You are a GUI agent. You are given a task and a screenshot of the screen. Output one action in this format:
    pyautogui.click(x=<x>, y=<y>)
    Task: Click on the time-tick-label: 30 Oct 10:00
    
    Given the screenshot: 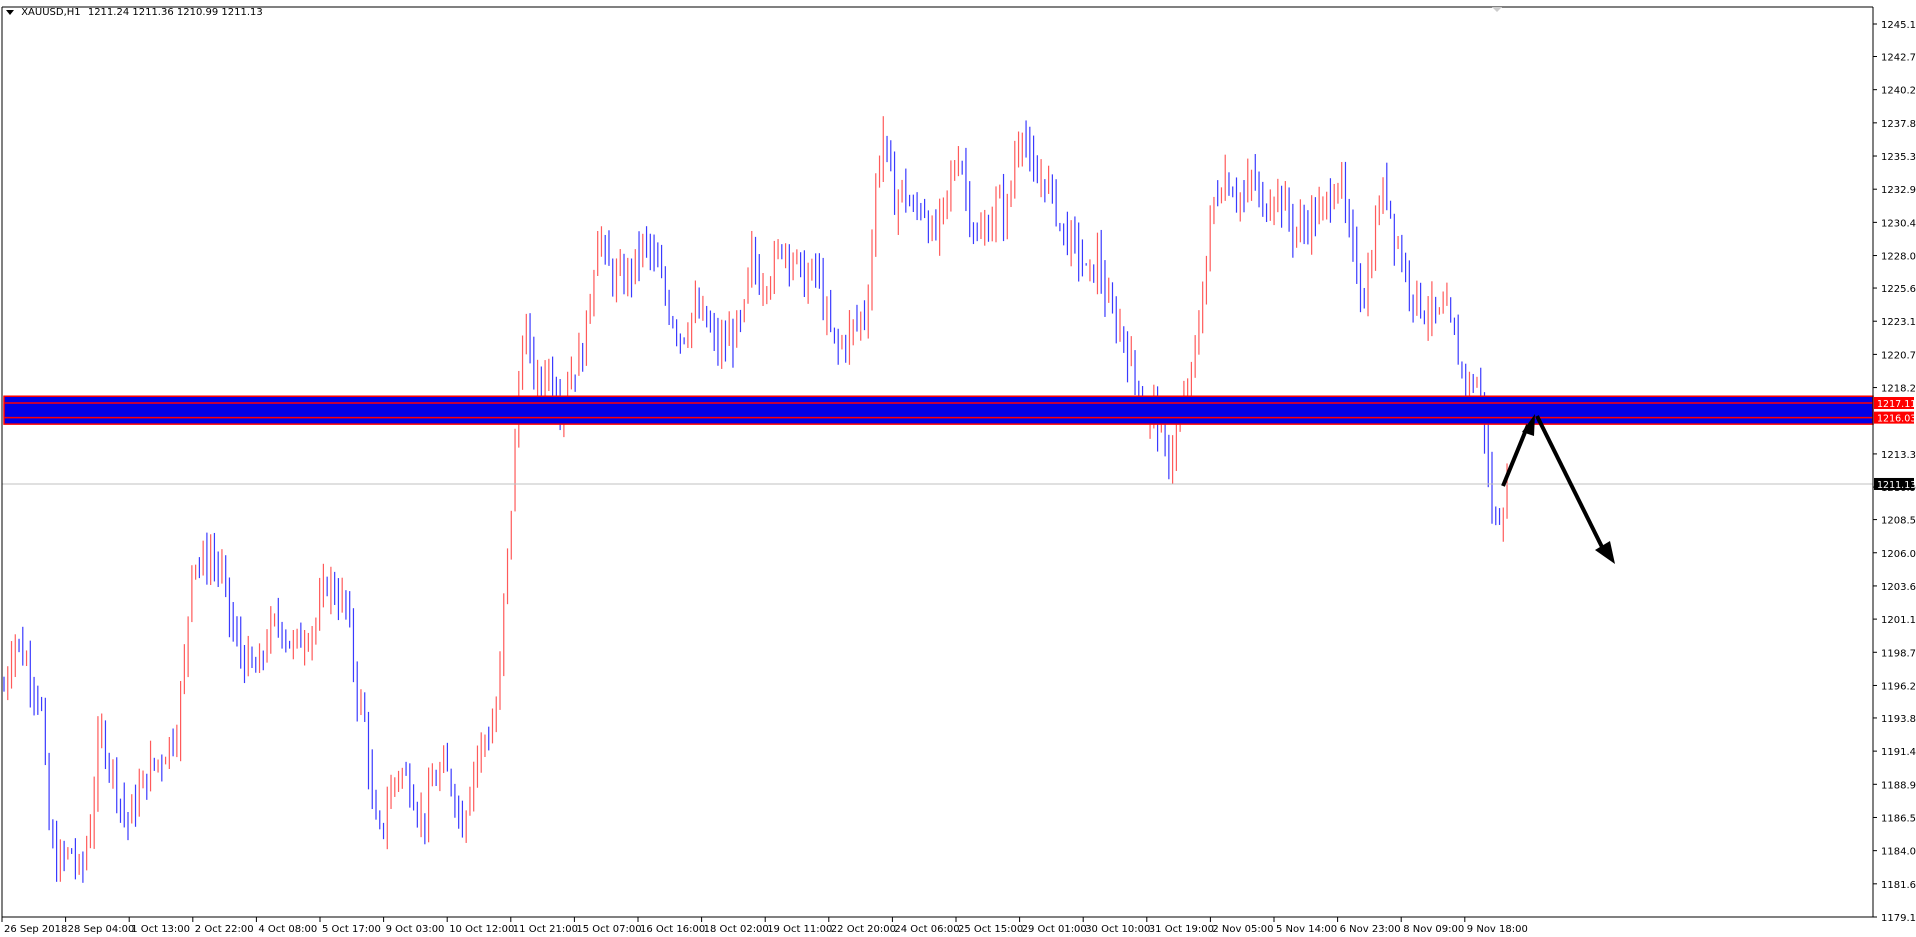 What is the action you would take?
    pyautogui.click(x=1117, y=929)
    